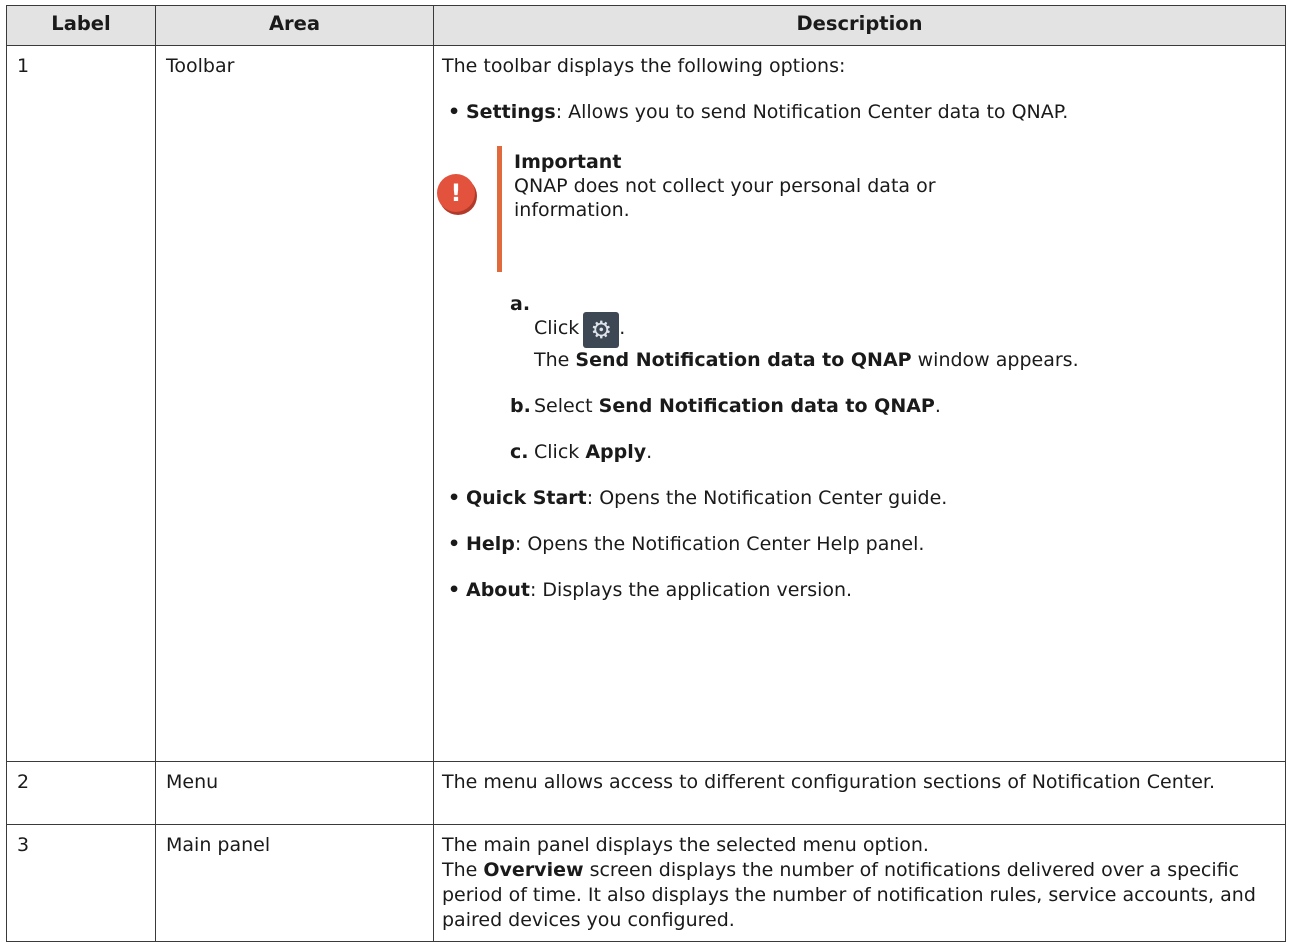 This screenshot has width=1290, height=942. I want to click on step-marker: a., so click(520, 304).